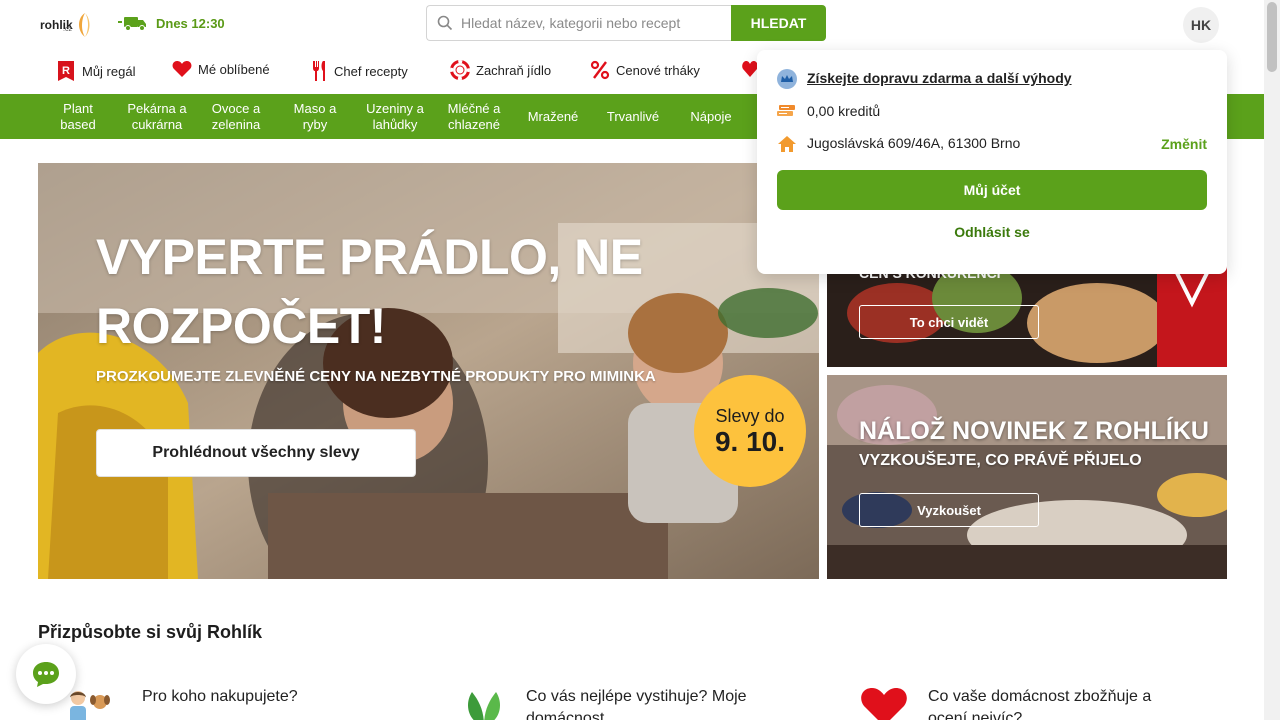 This screenshot has width=1280, height=720. Describe the element at coordinates (992, 232) in the screenshot. I see `logout-link: Odhlásit se` at that location.